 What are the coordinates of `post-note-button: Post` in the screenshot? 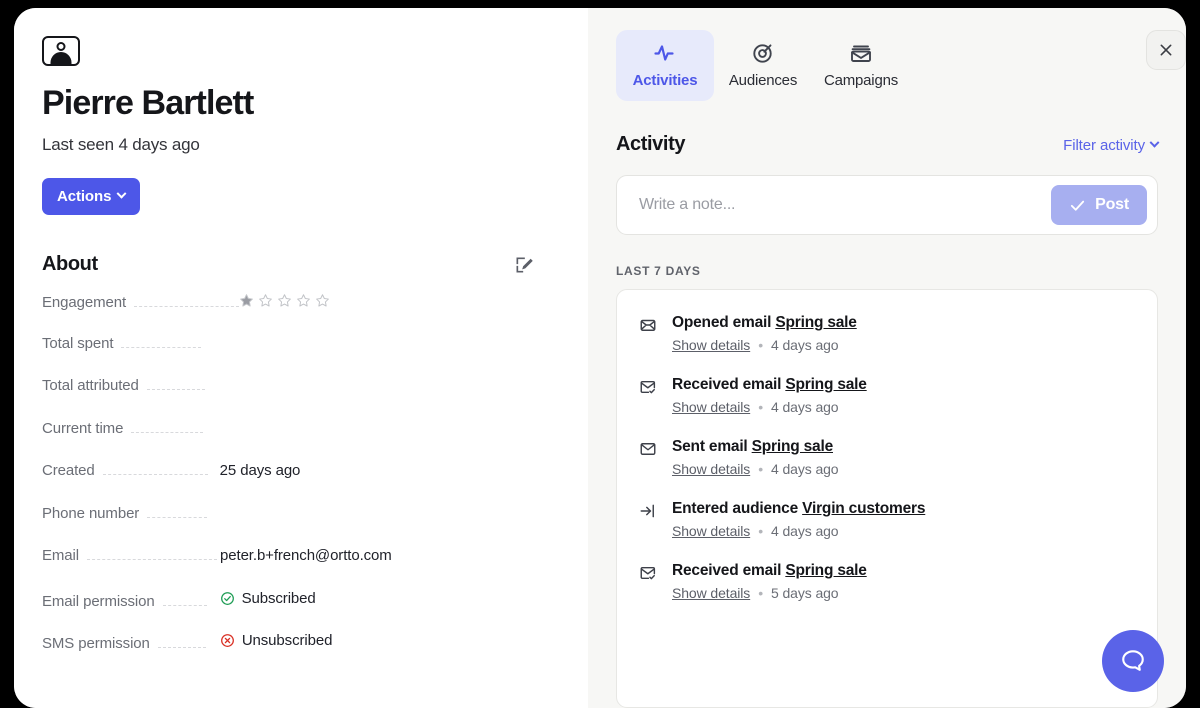 It's located at (1099, 205).